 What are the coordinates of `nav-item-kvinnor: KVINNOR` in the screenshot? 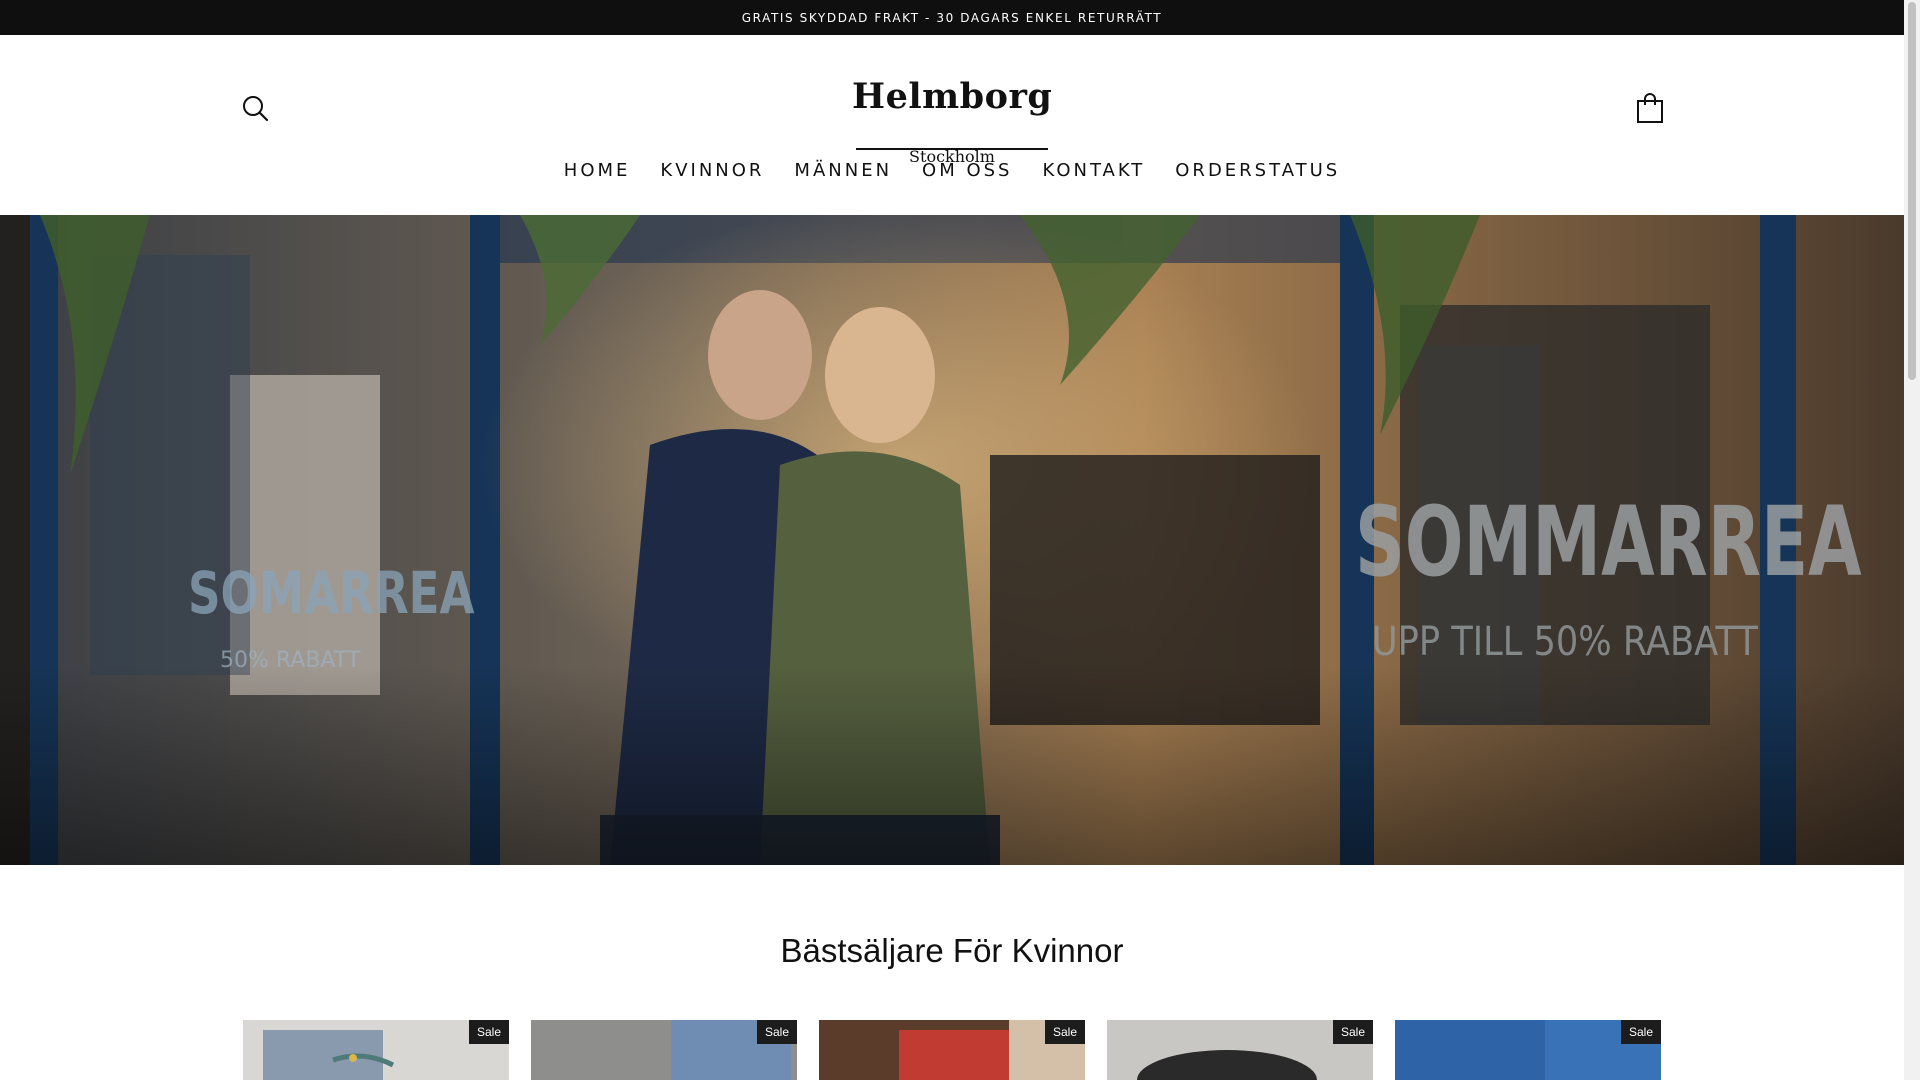 It's located at (712, 170).